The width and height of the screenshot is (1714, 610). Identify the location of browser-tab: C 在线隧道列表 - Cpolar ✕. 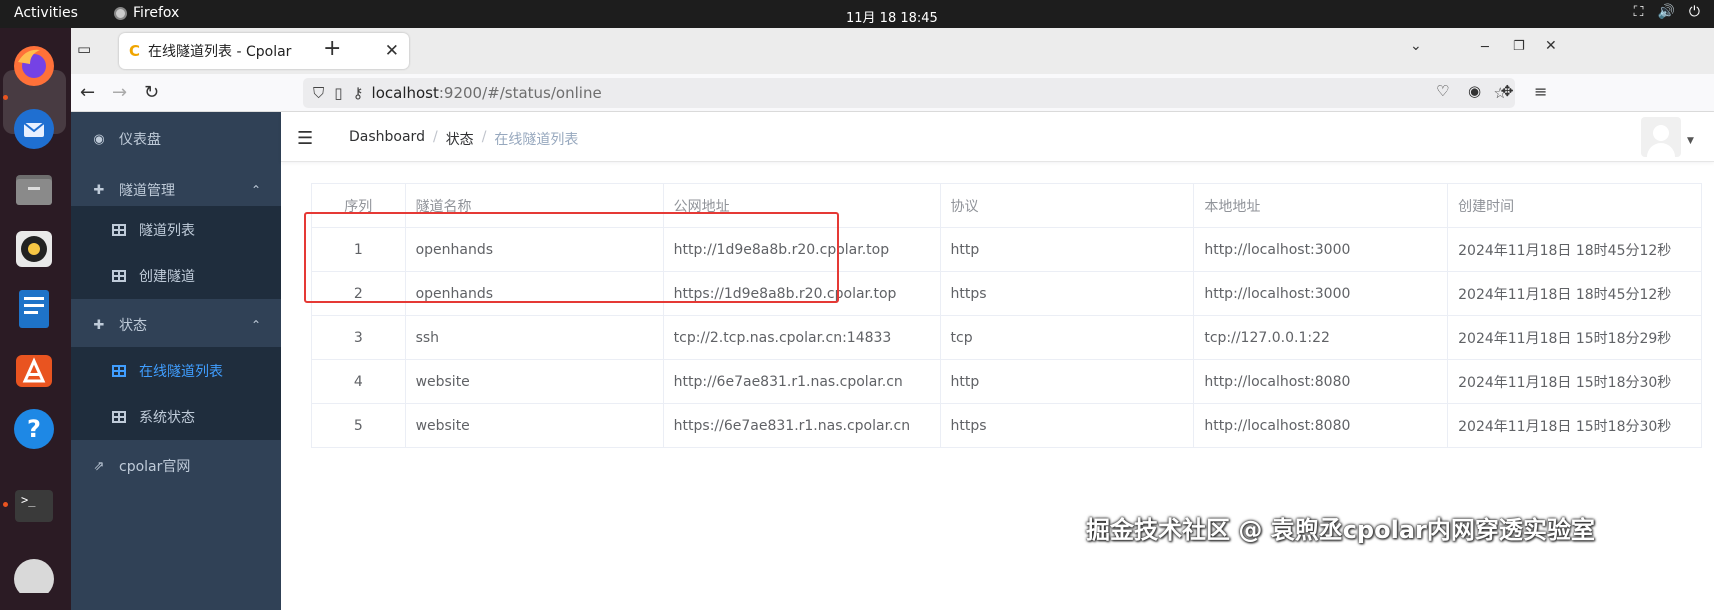
(264, 51).